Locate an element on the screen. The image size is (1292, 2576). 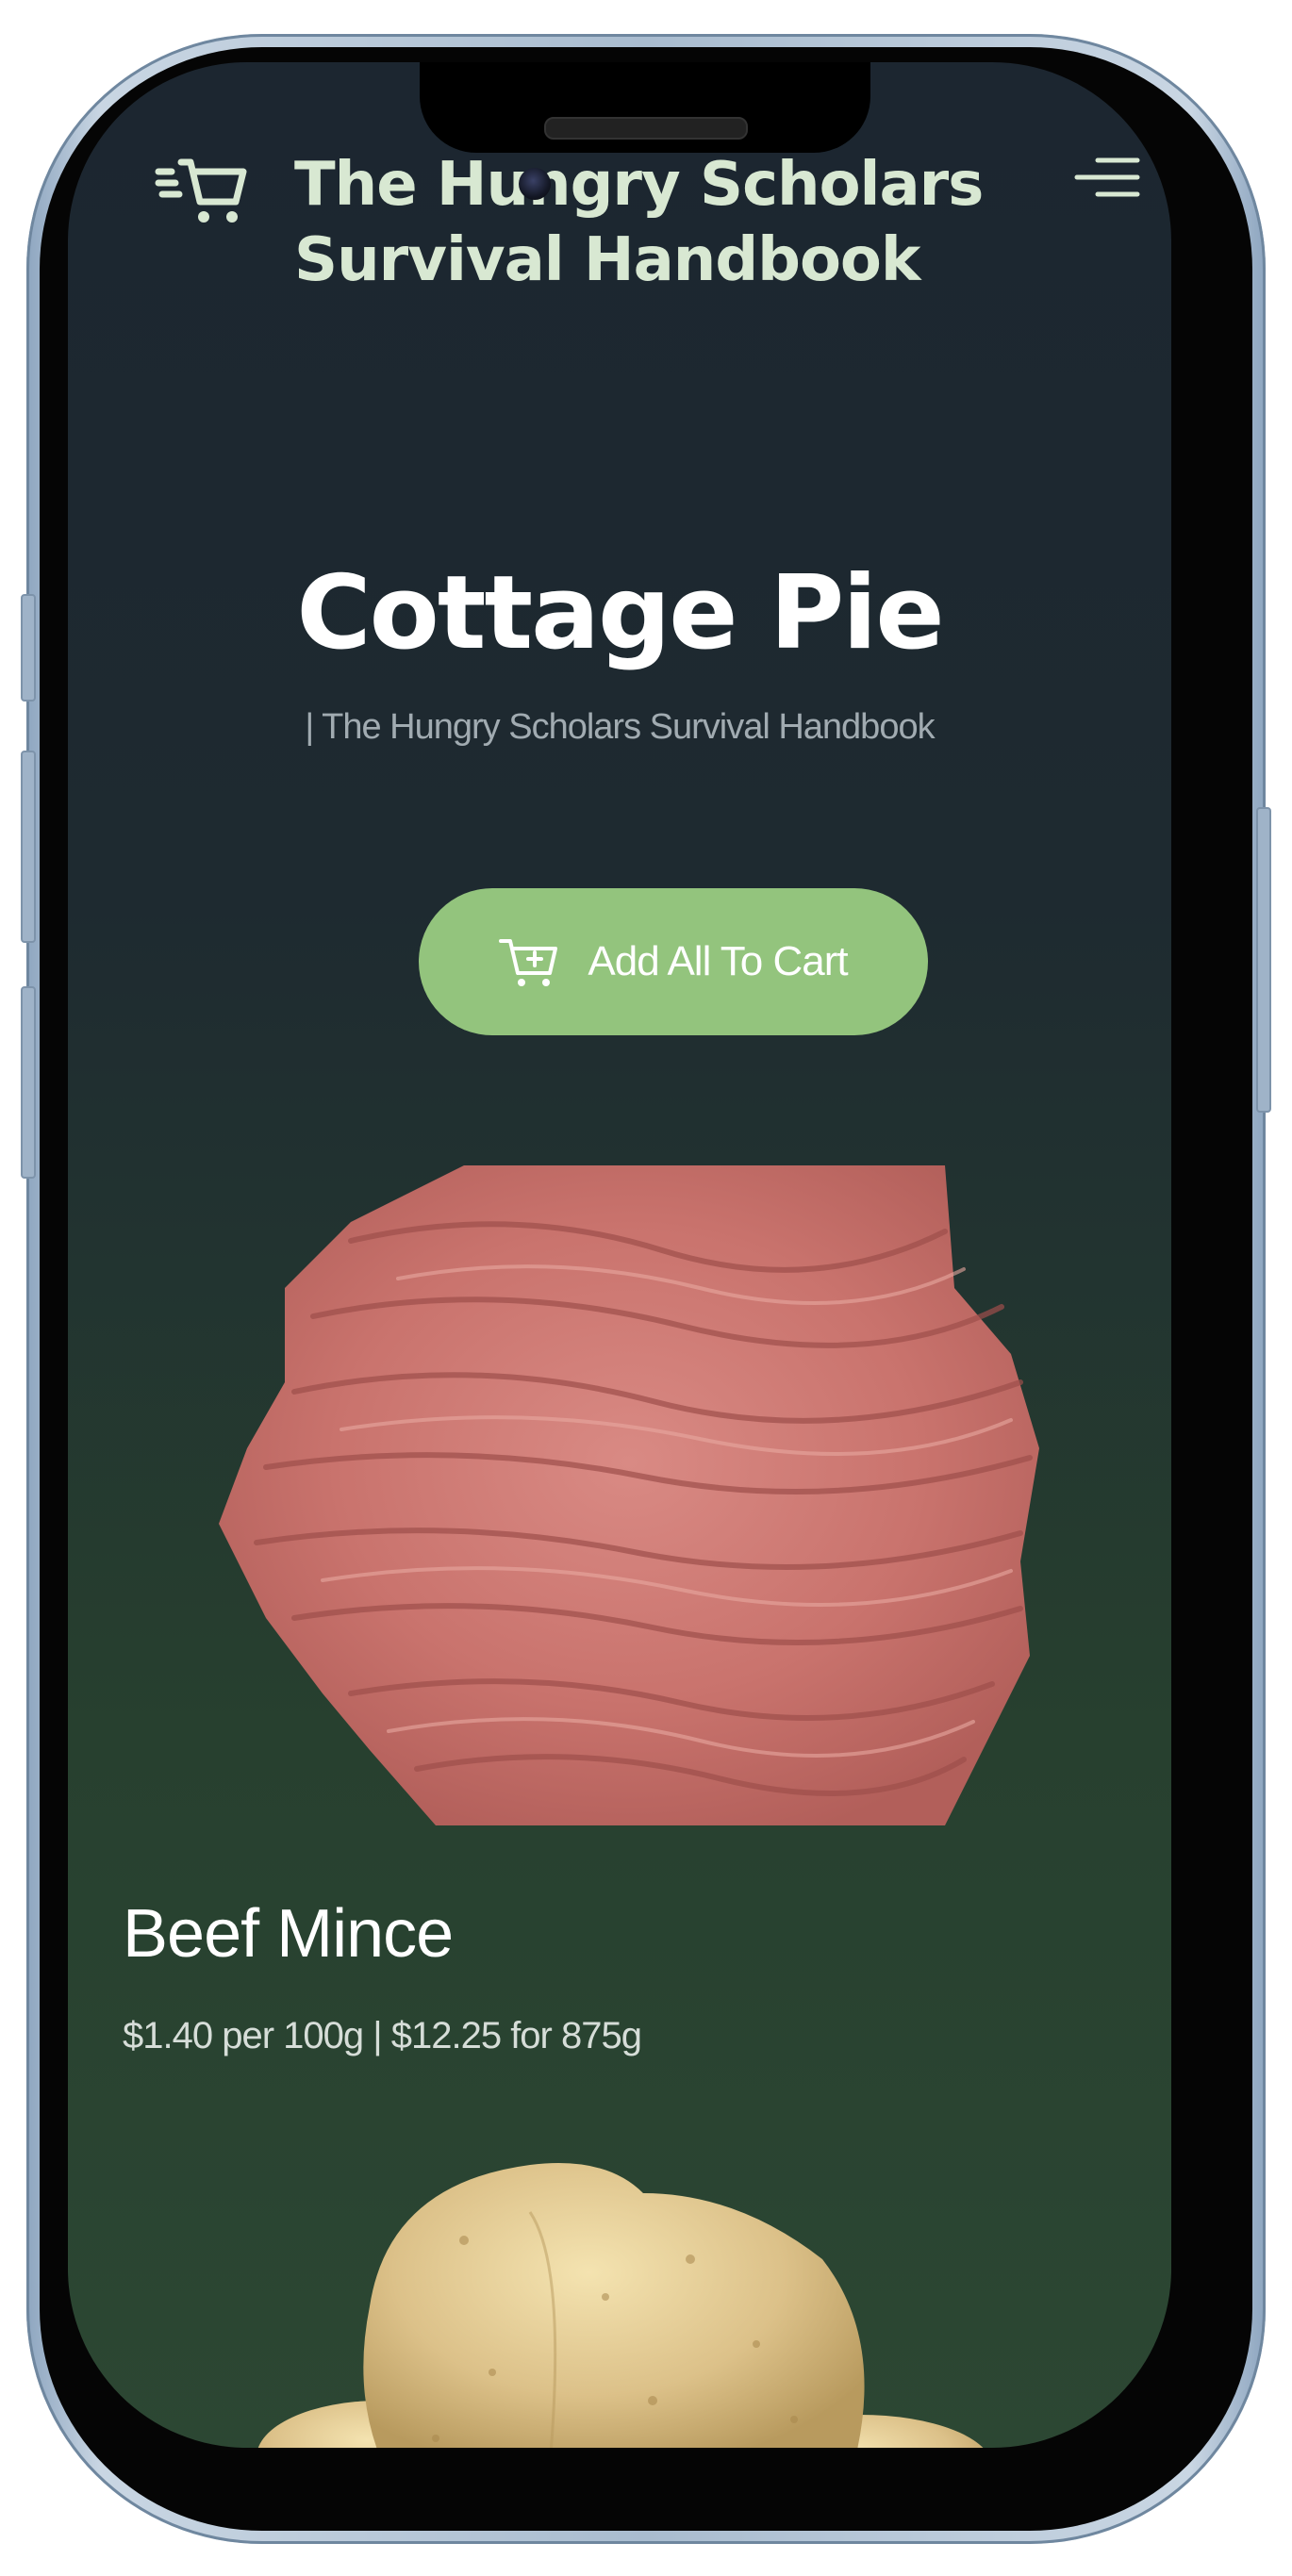
add-all-to-cart-label: Add All To Cart is located at coordinates (718, 961).